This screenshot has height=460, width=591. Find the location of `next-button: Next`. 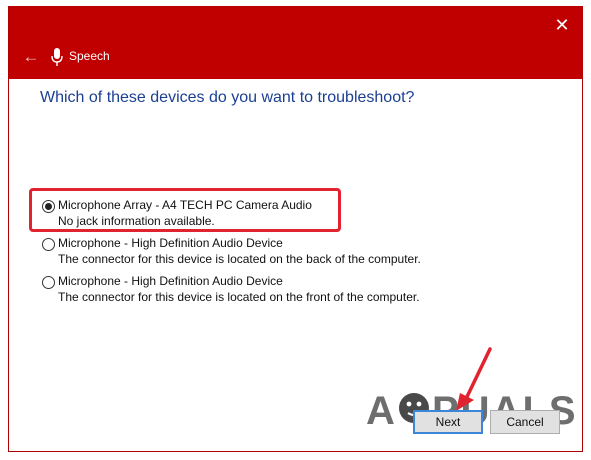

next-button: Next is located at coordinates (448, 422).